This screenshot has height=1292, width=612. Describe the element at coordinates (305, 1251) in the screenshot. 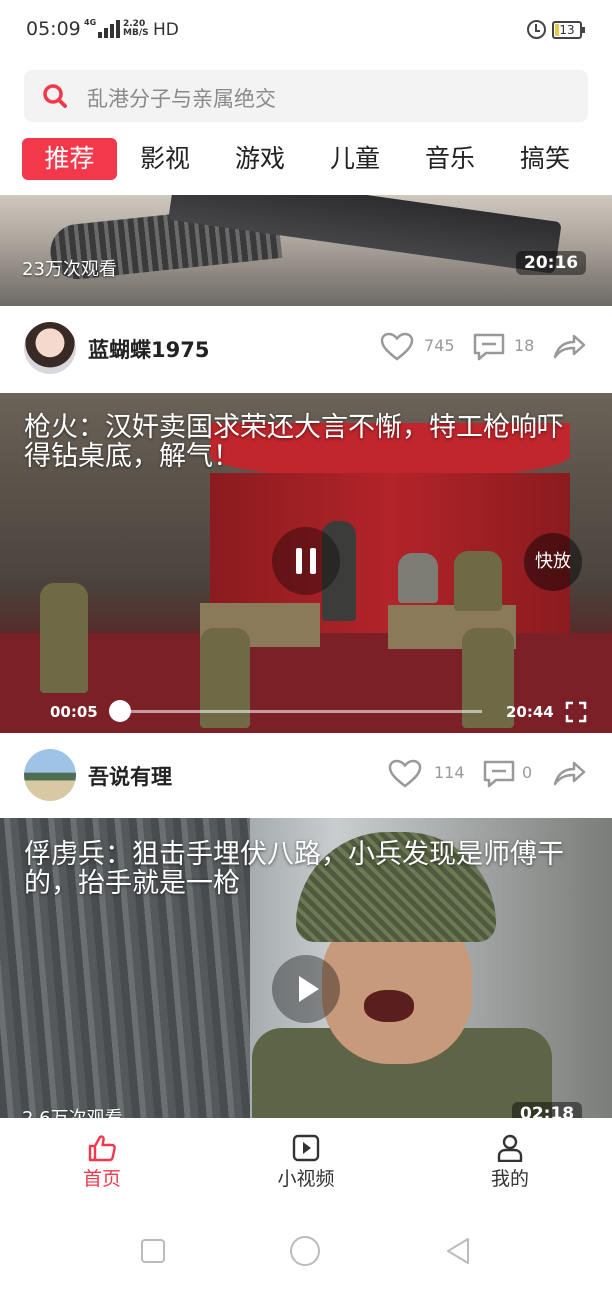

I see `home-icon` at that location.